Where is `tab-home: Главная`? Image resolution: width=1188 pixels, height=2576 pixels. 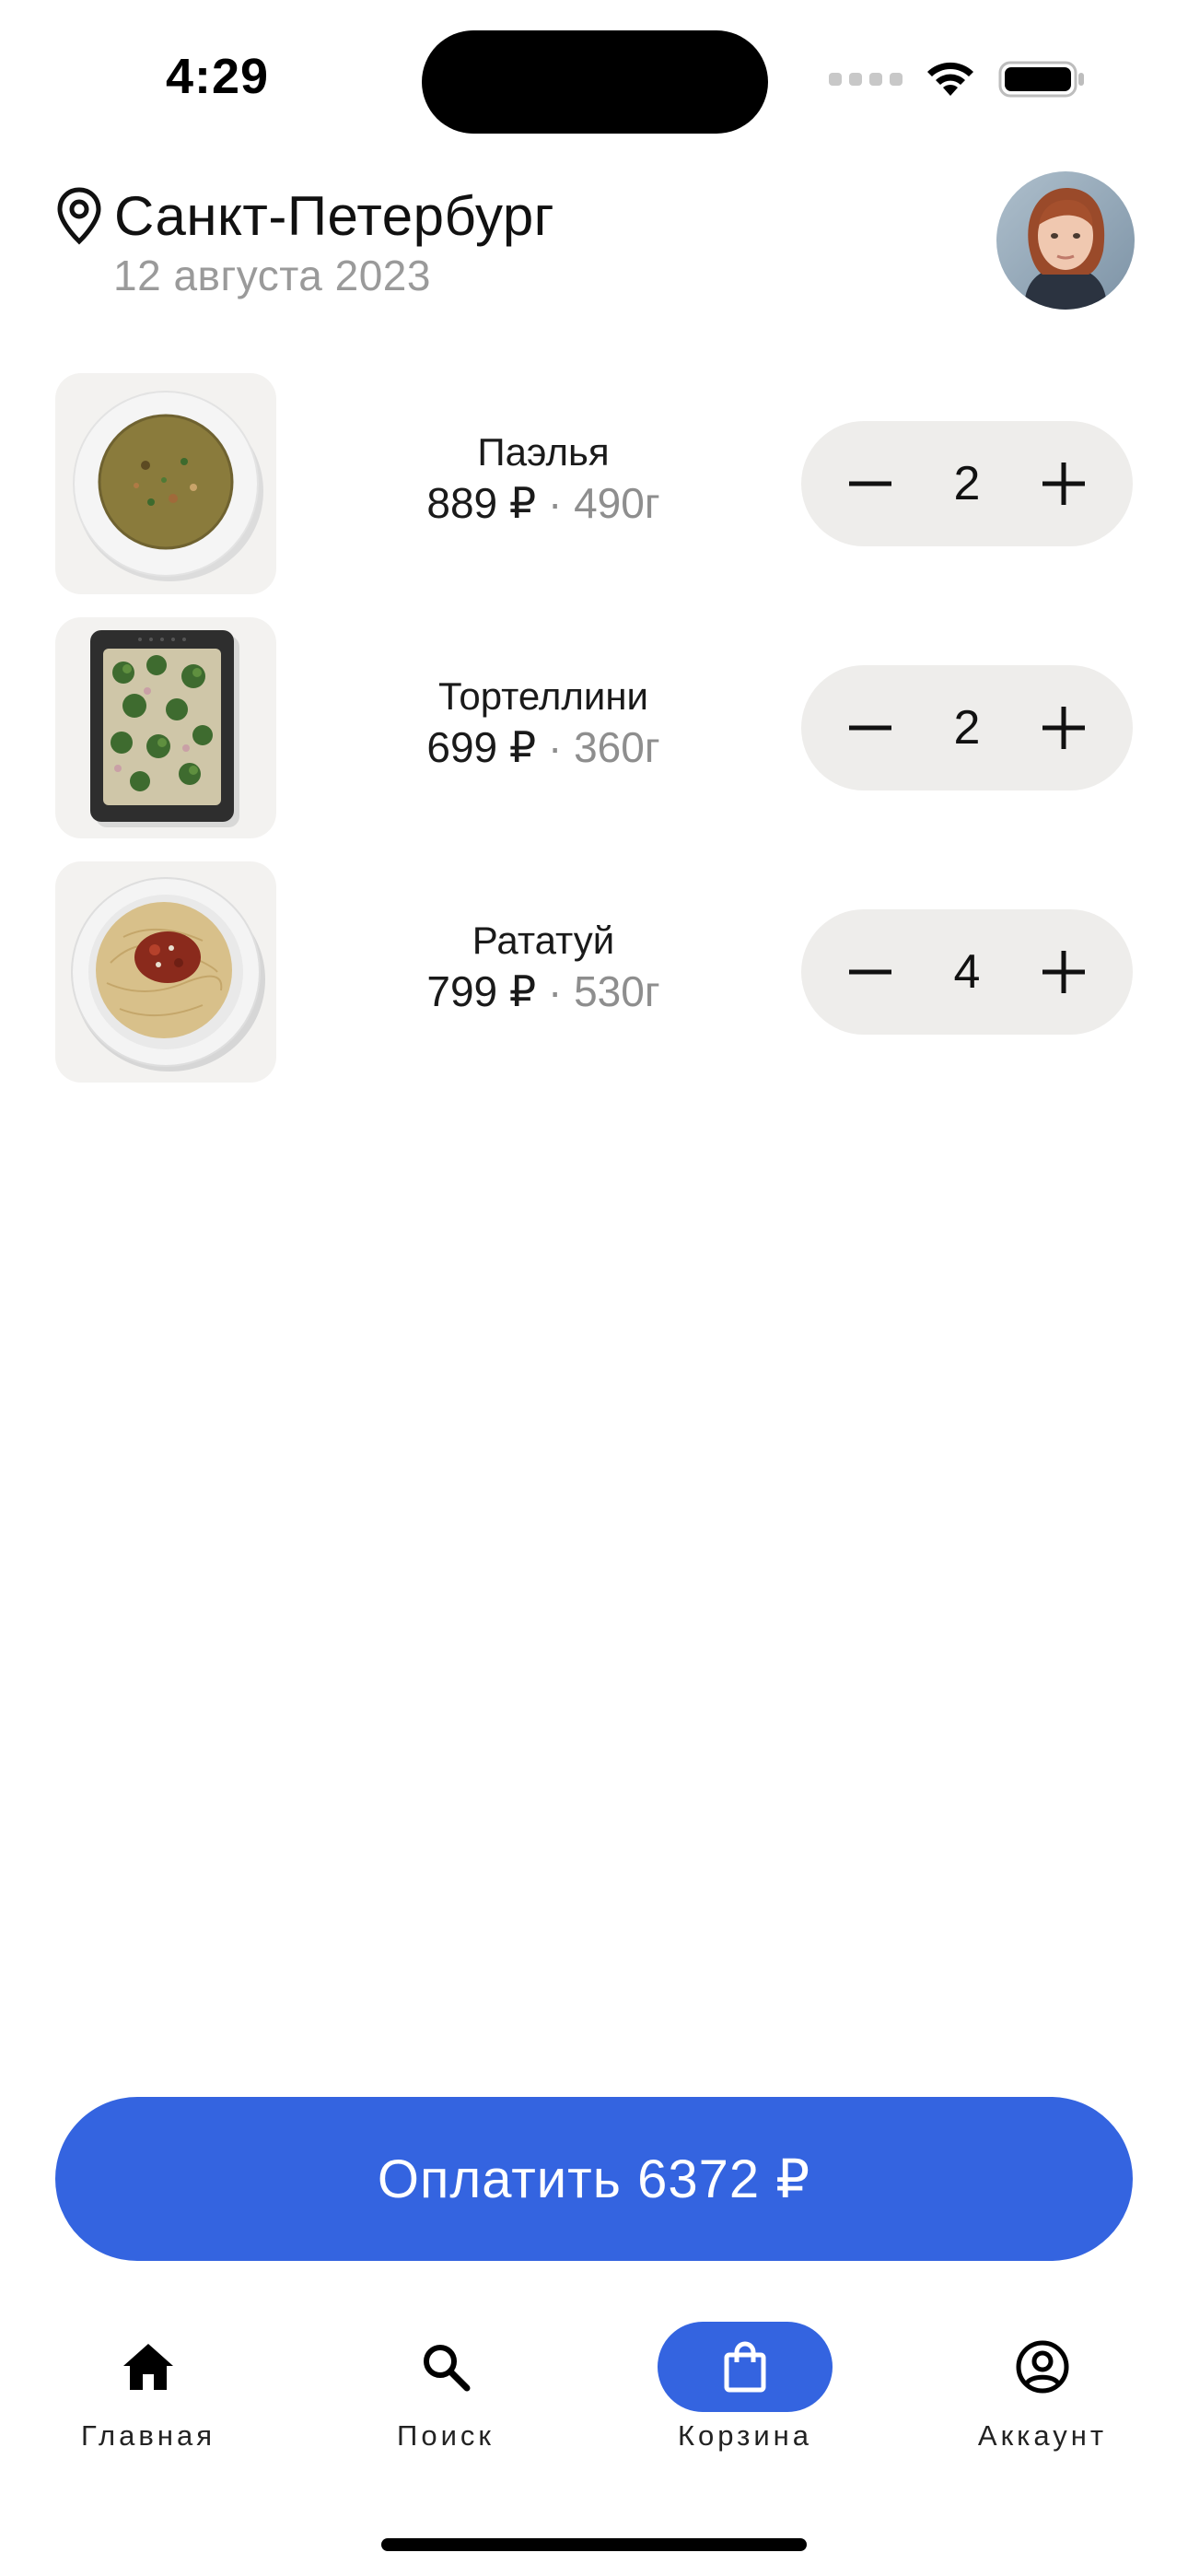
tab-home: Главная is located at coordinates (148, 2387).